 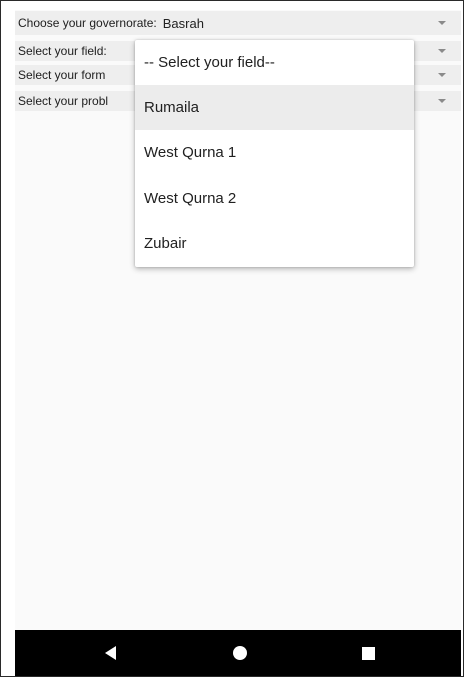 I want to click on governorate-value: Basrah, so click(x=183, y=23).